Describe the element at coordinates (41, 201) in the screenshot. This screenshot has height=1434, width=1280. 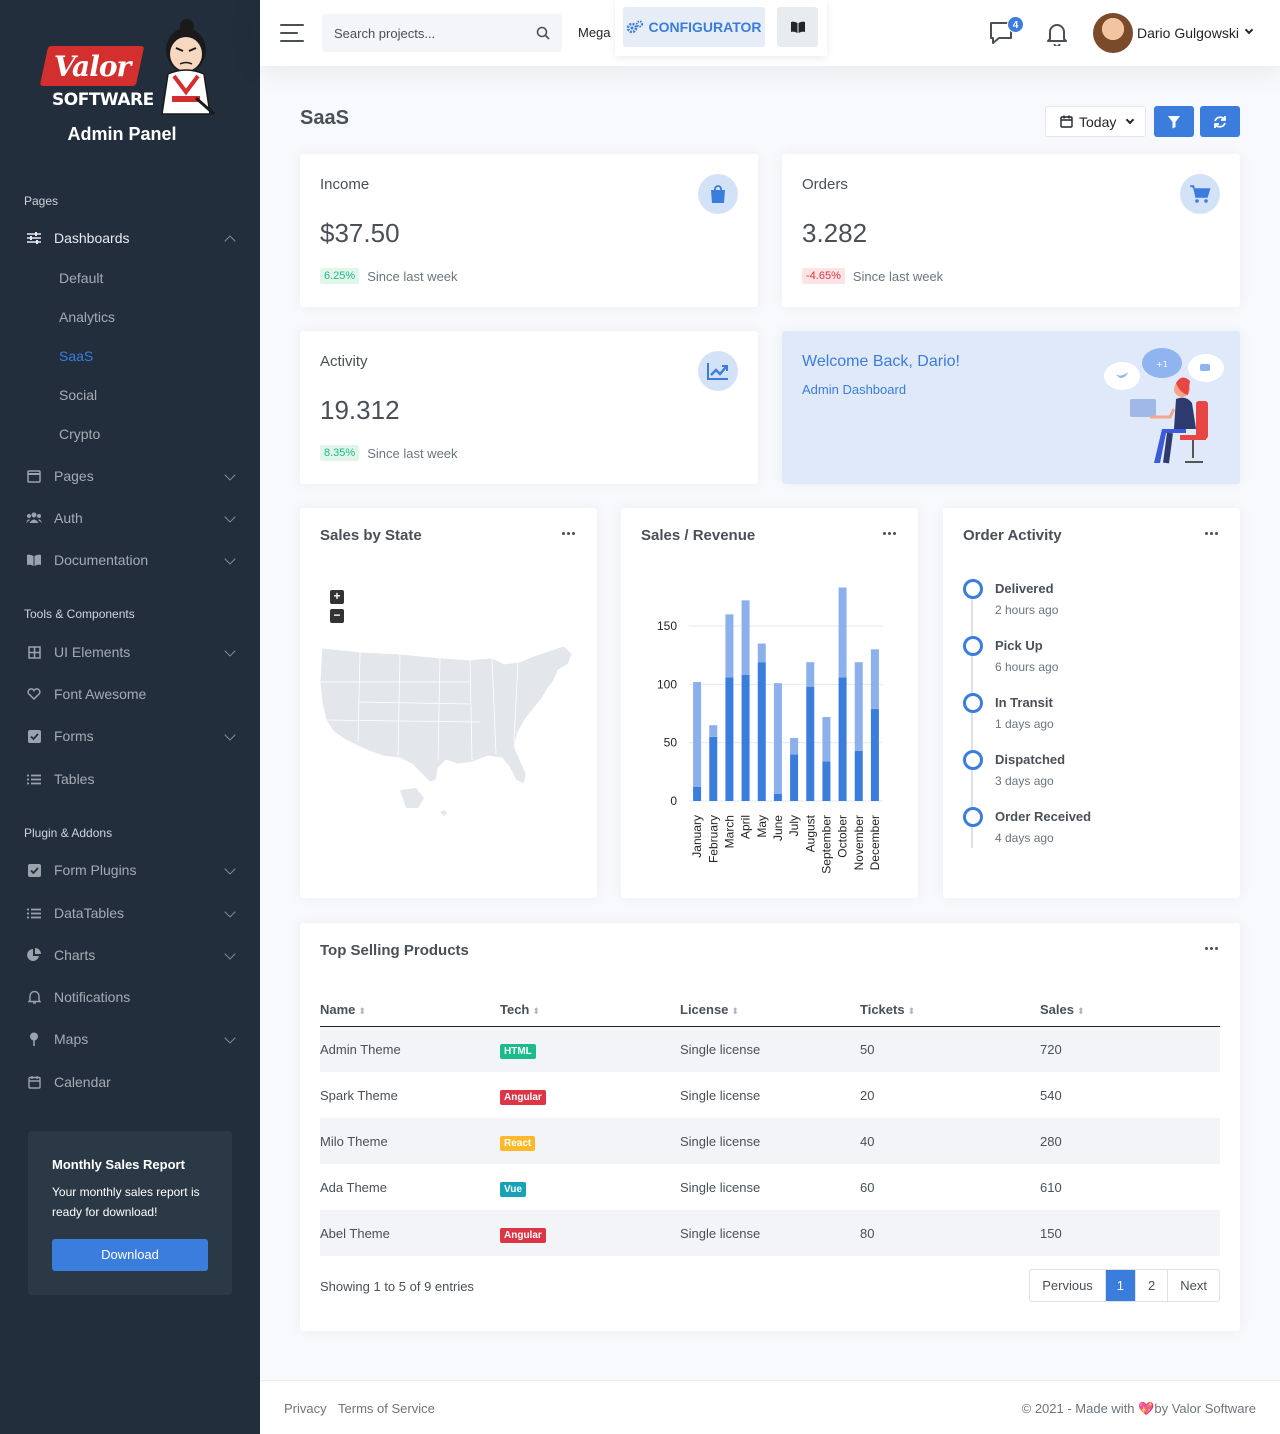
I see `nav-section-pages: Pages` at that location.